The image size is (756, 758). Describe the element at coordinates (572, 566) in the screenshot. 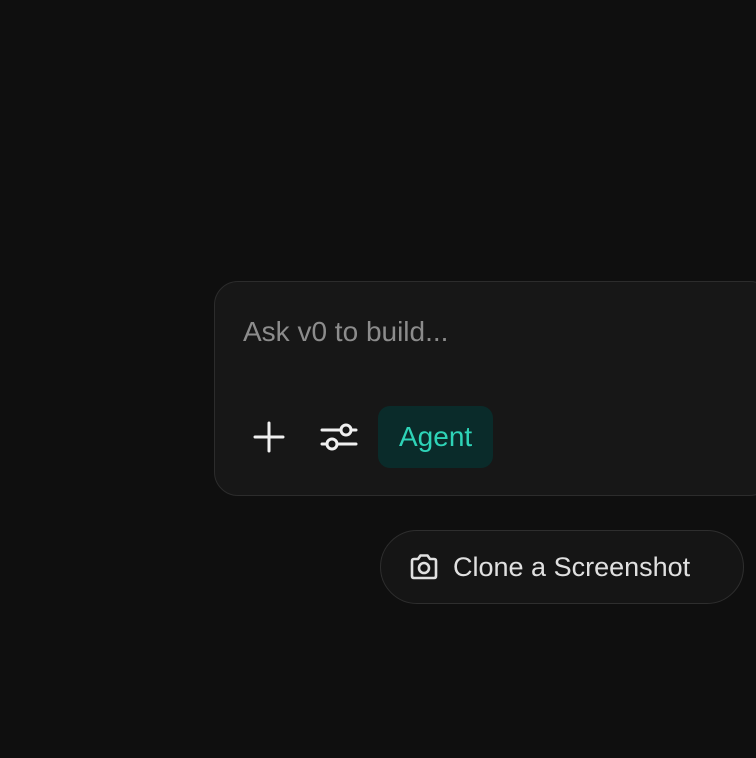

I see `clone-label: Clone a Screenshot` at that location.